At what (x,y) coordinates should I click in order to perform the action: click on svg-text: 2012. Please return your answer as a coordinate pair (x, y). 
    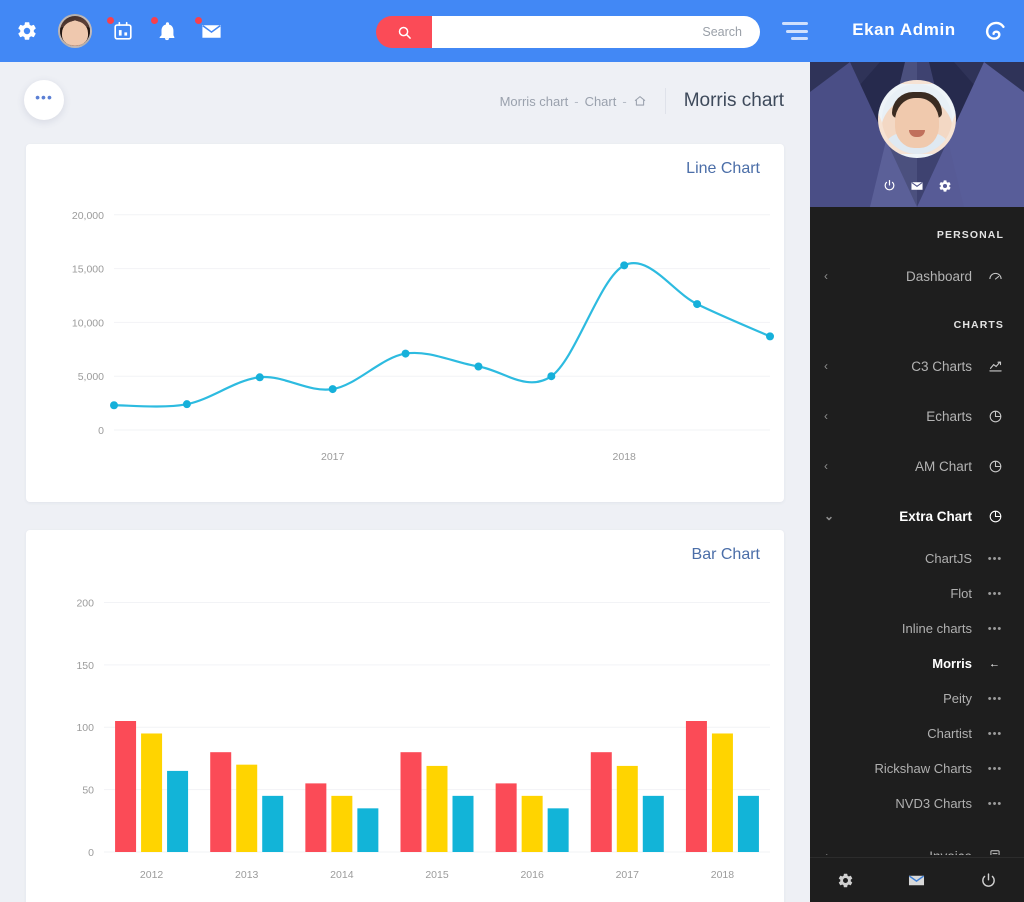
    Looking at the image, I should click on (152, 875).